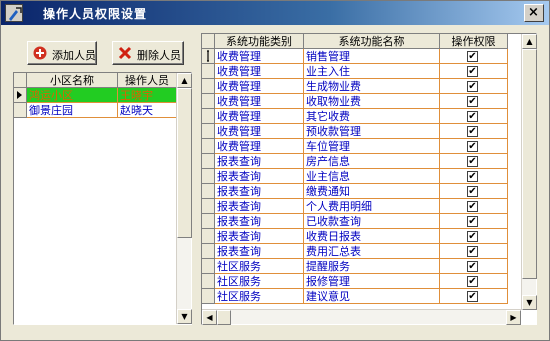 This screenshot has width=550, height=341. What do you see at coordinates (372, 221) in the screenshot?
I see `cell-function-name: 已收款查询` at bounding box center [372, 221].